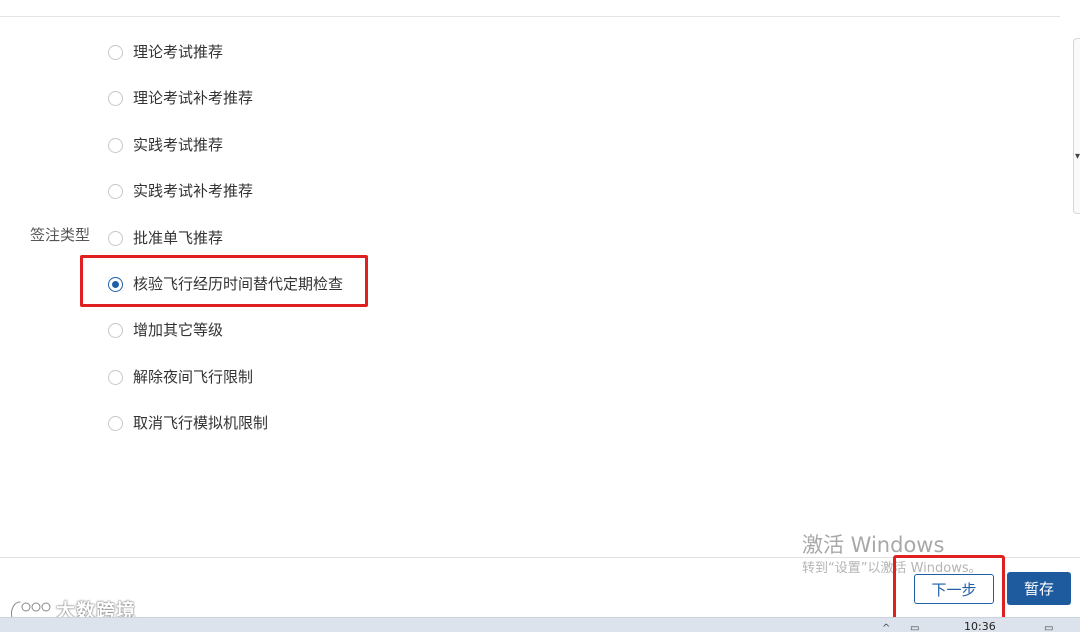 This screenshot has width=1080, height=632. What do you see at coordinates (225, 109) in the screenshot?
I see `radio-option-theory-retake: 理论考试补考推荐` at bounding box center [225, 109].